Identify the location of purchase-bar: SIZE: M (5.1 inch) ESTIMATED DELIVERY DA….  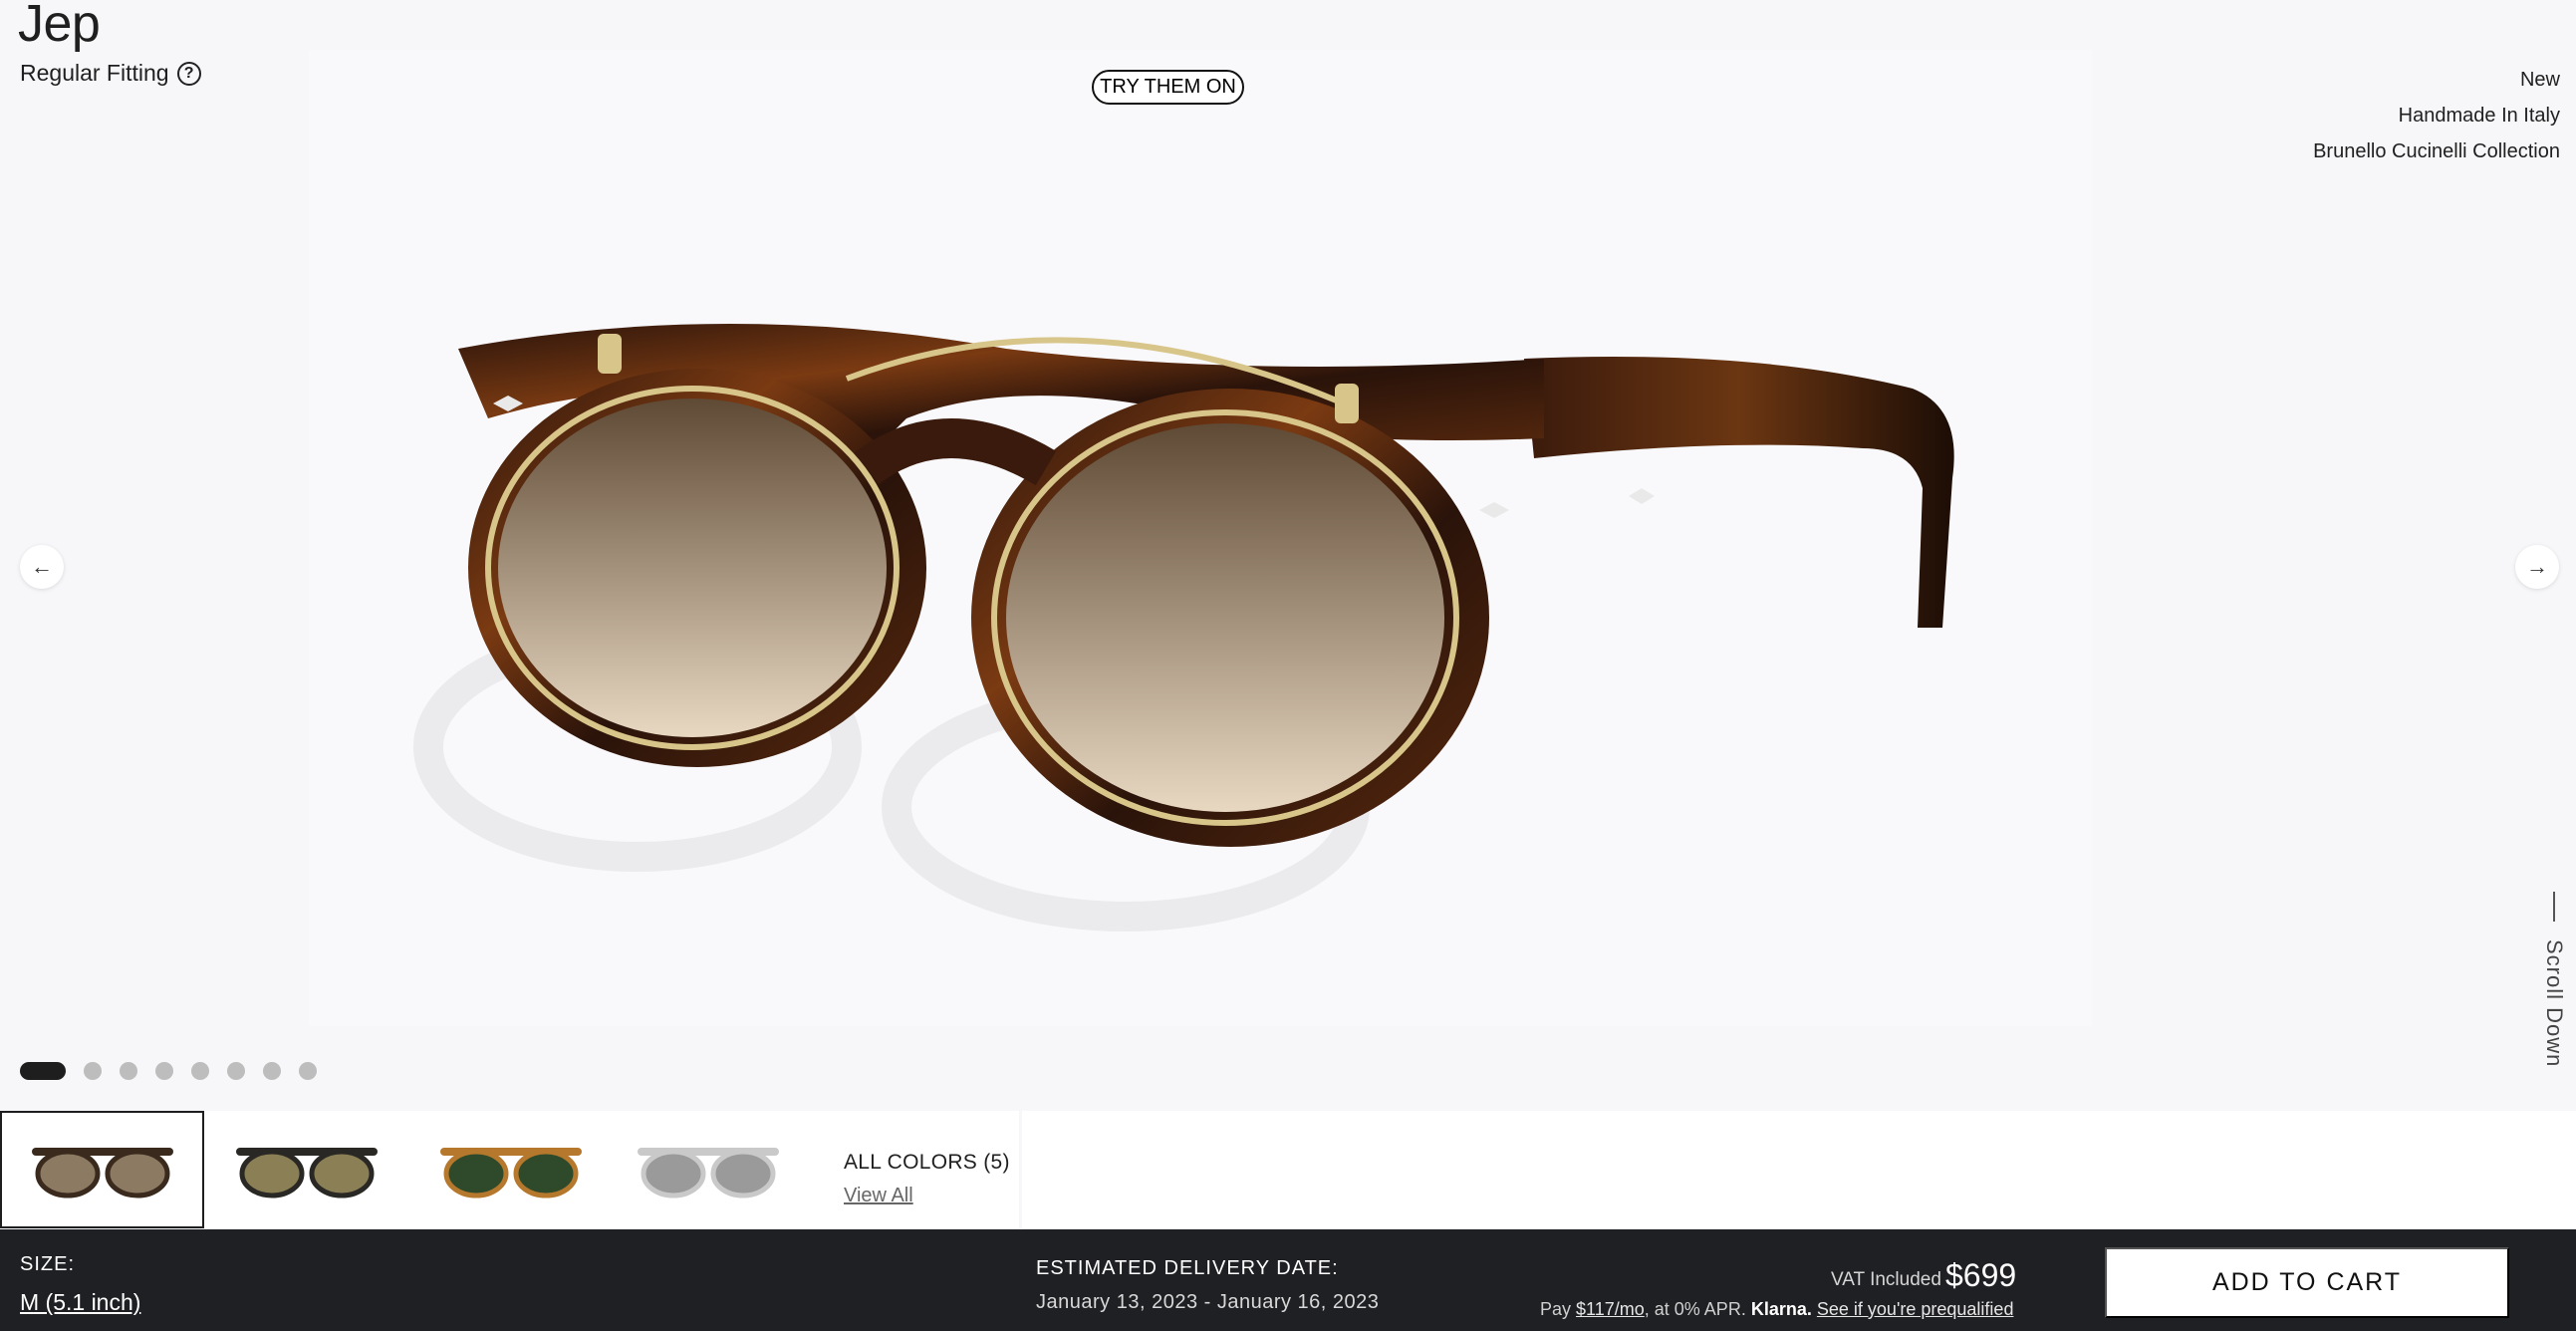
(1288, 1280).